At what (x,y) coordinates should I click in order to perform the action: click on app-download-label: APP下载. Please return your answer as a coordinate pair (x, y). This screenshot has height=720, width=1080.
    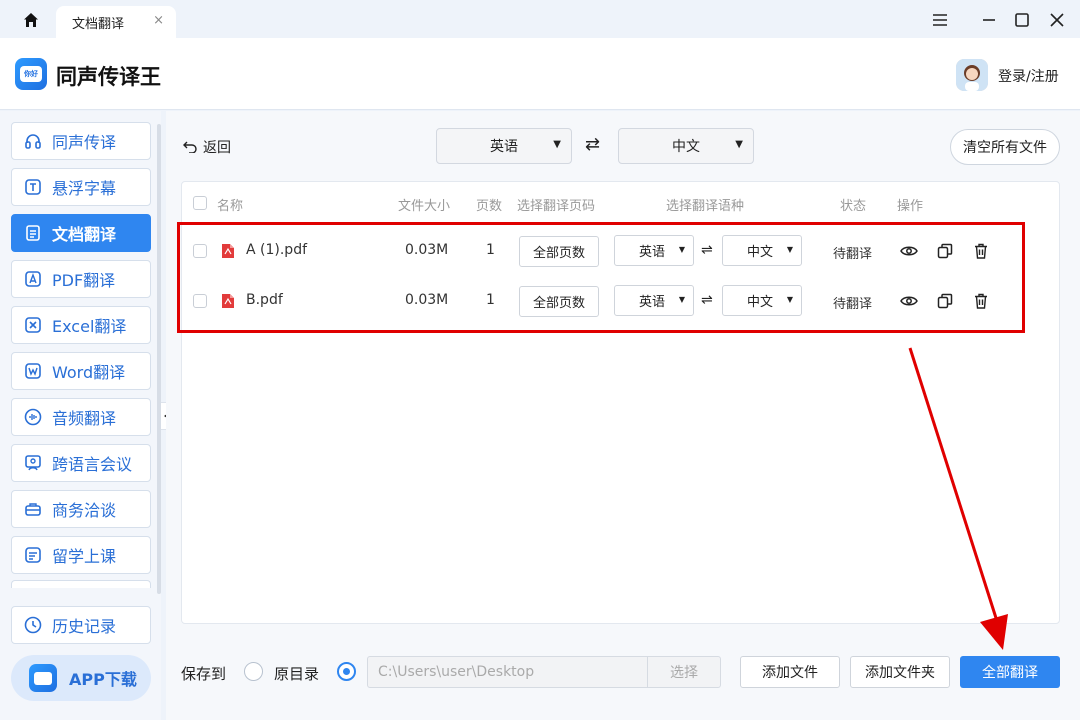
    Looking at the image, I should click on (103, 679).